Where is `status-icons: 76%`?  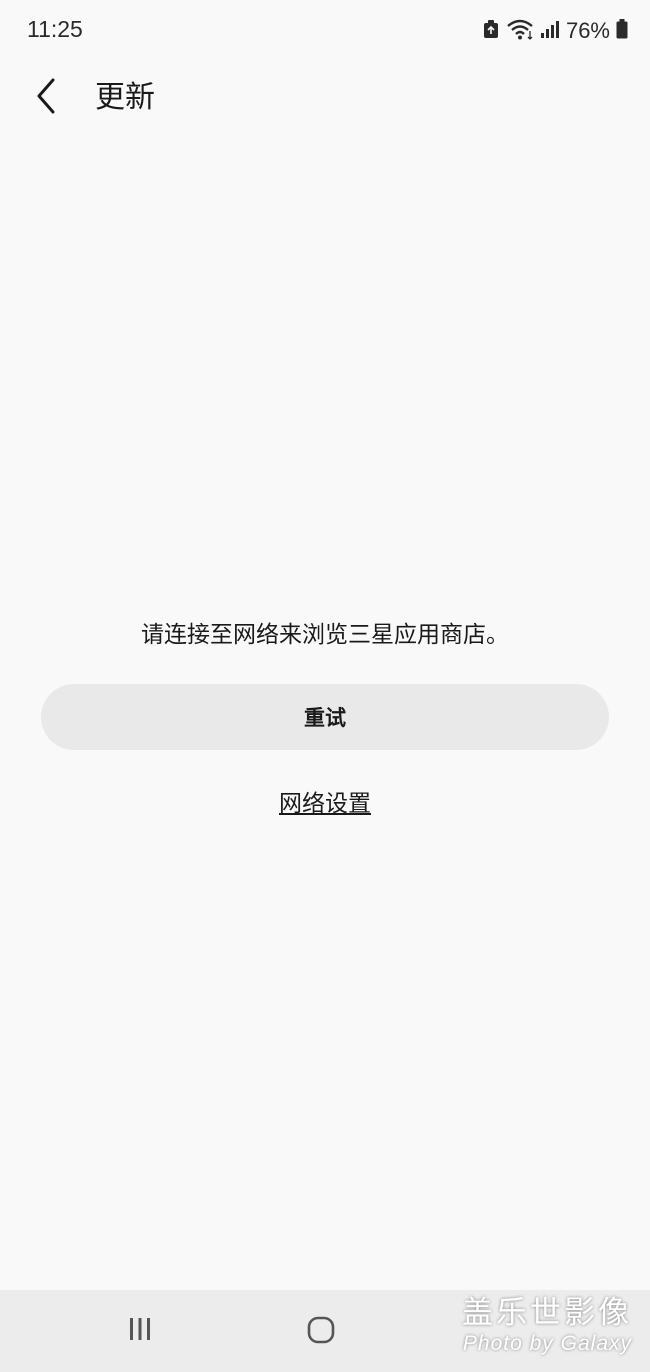 status-icons: 76% is located at coordinates (555, 31).